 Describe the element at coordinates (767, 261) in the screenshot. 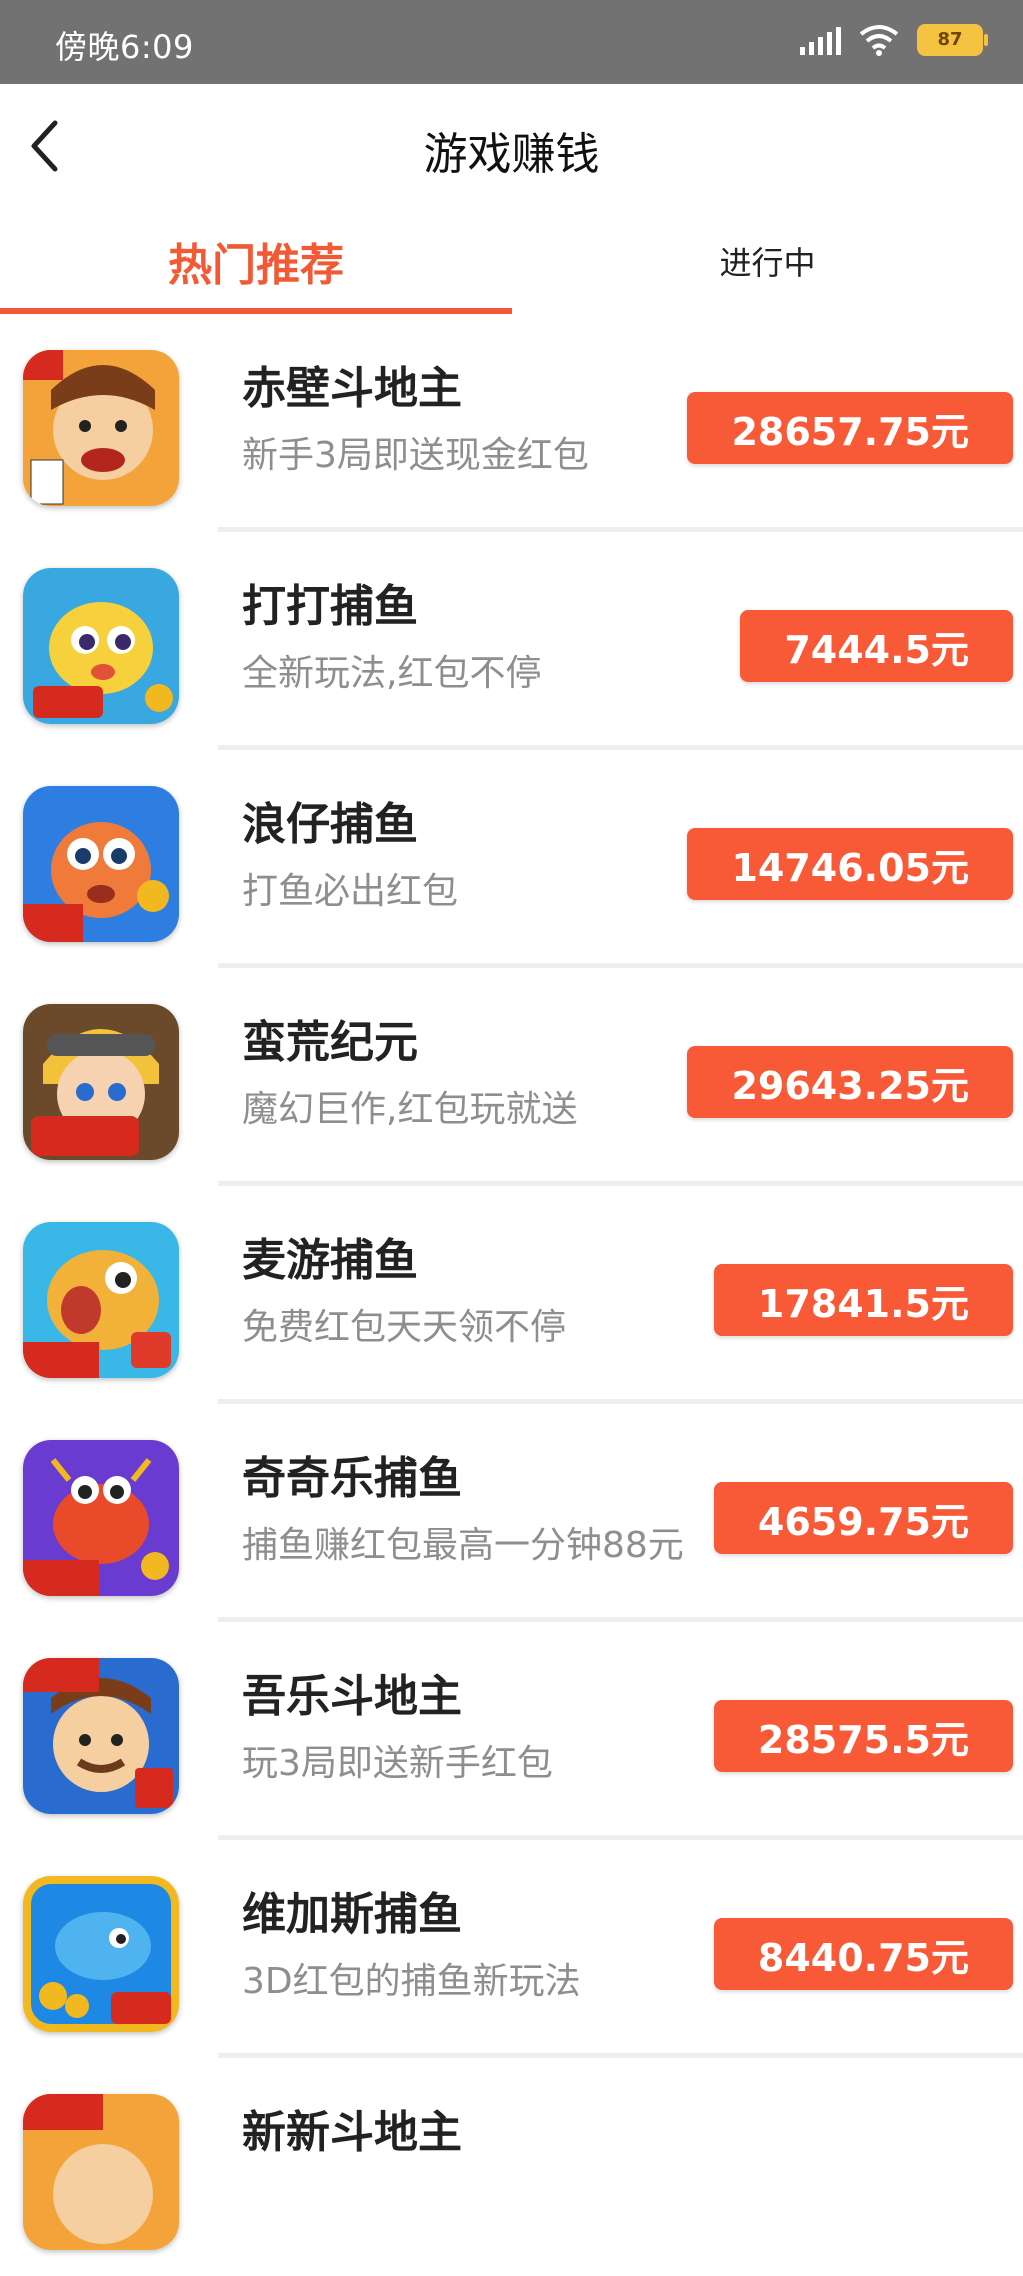

I see `tab-in-progress: 进行中` at that location.